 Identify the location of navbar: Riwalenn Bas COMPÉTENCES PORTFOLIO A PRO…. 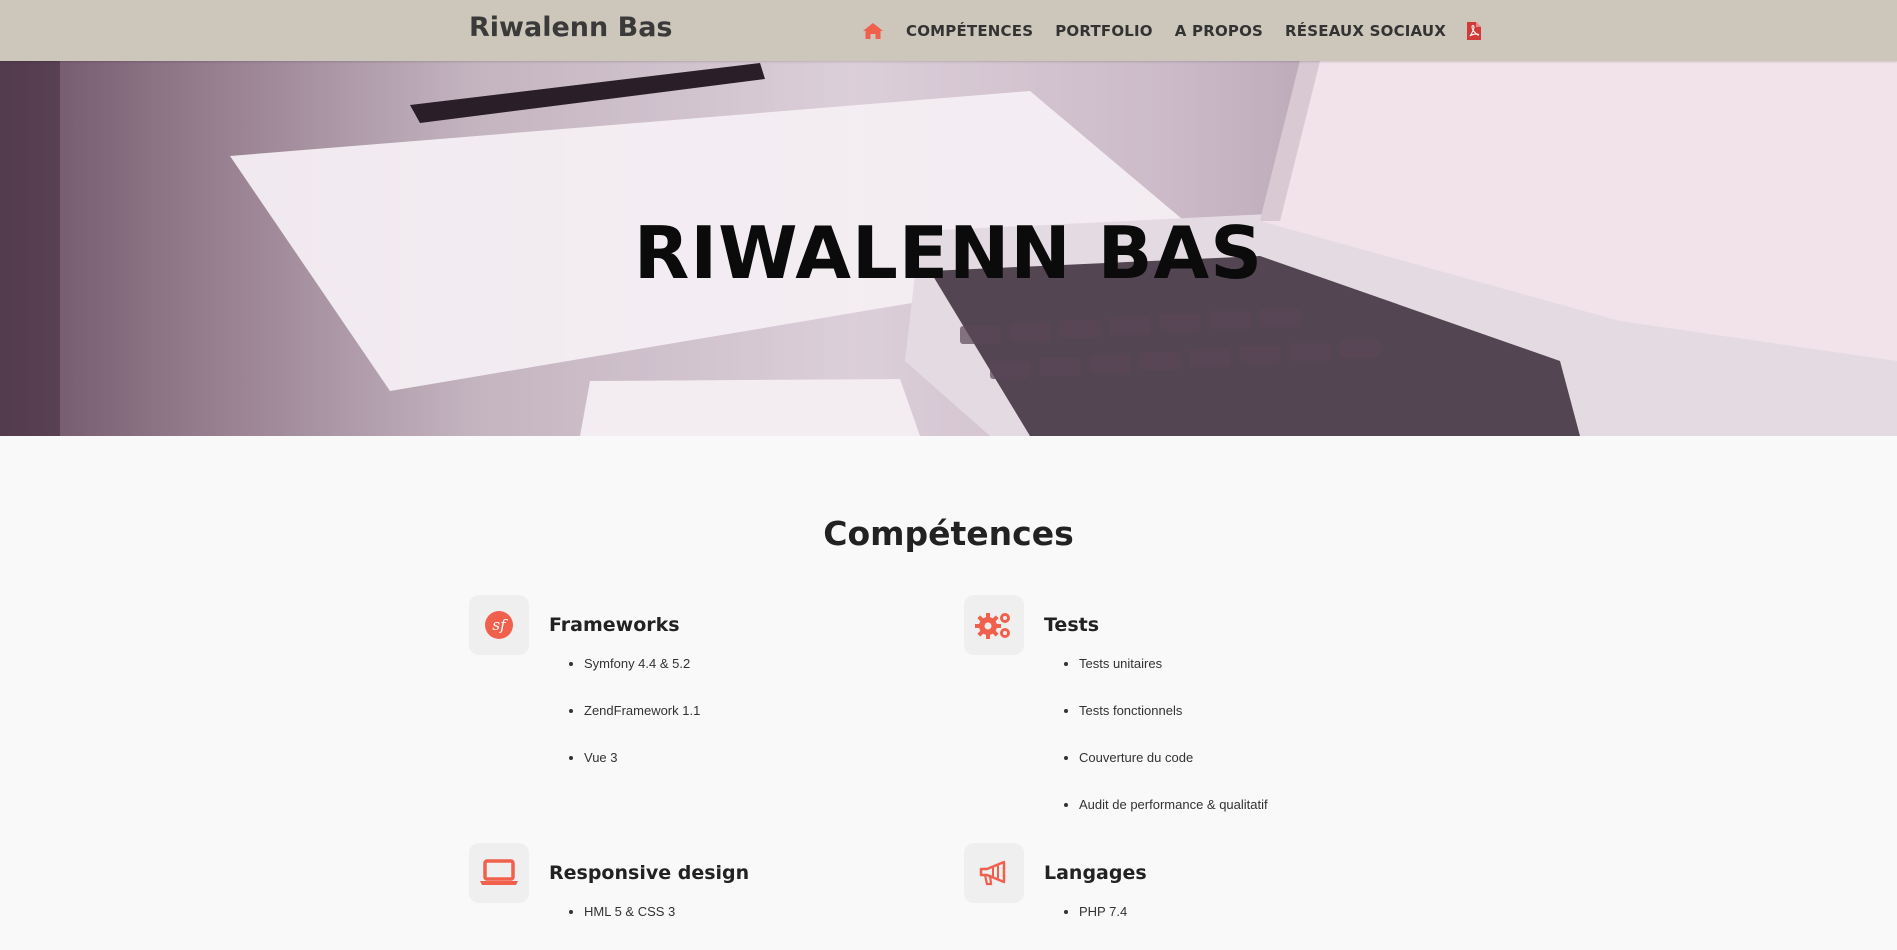
(948, 30).